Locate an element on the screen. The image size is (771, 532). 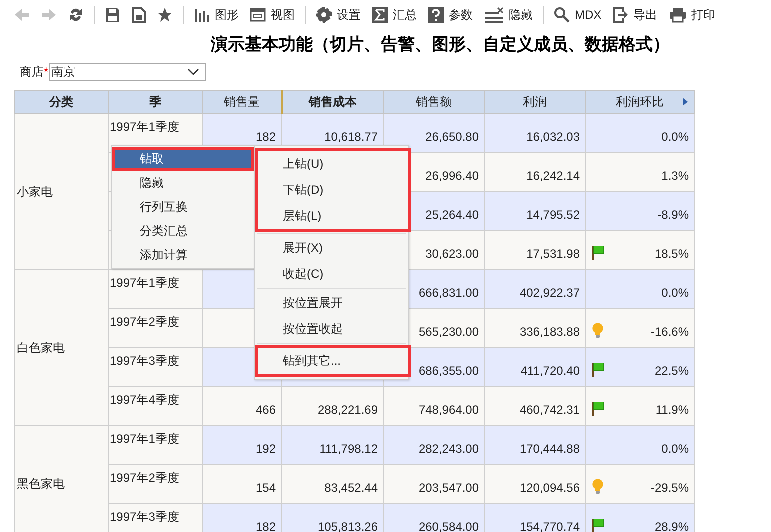
number-cell: 748,964.00 is located at coordinates (448, 410).